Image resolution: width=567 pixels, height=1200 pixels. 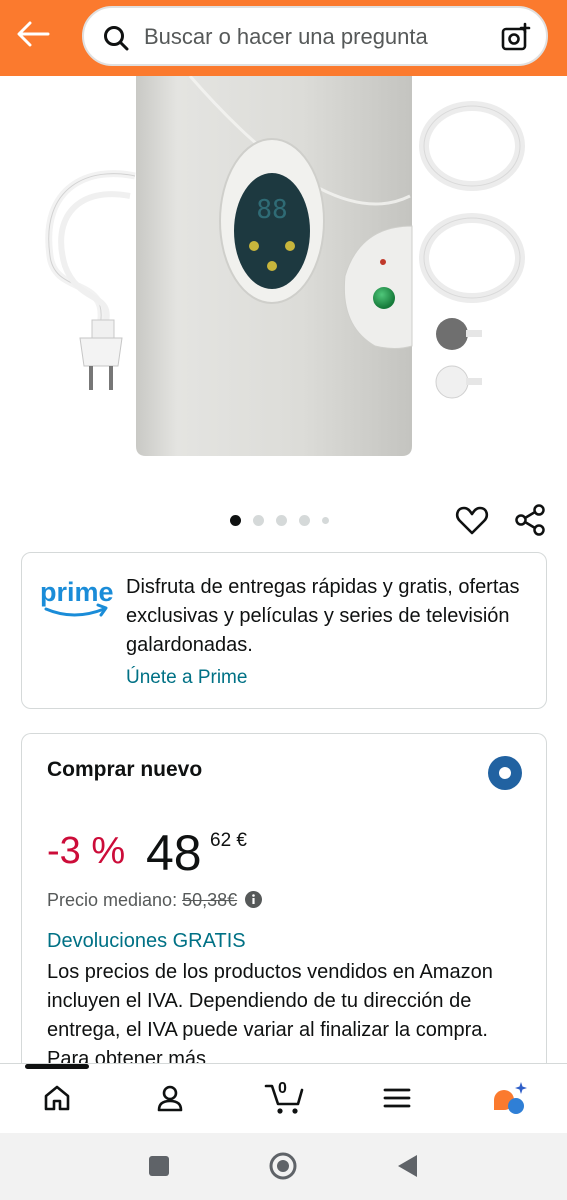 I want to click on nav-home, so click(x=57, y=1098).